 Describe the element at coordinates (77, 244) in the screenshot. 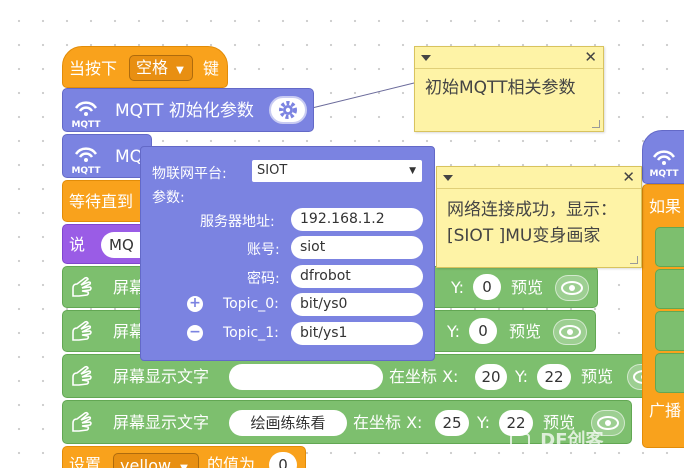

I see `say-label: 说` at that location.